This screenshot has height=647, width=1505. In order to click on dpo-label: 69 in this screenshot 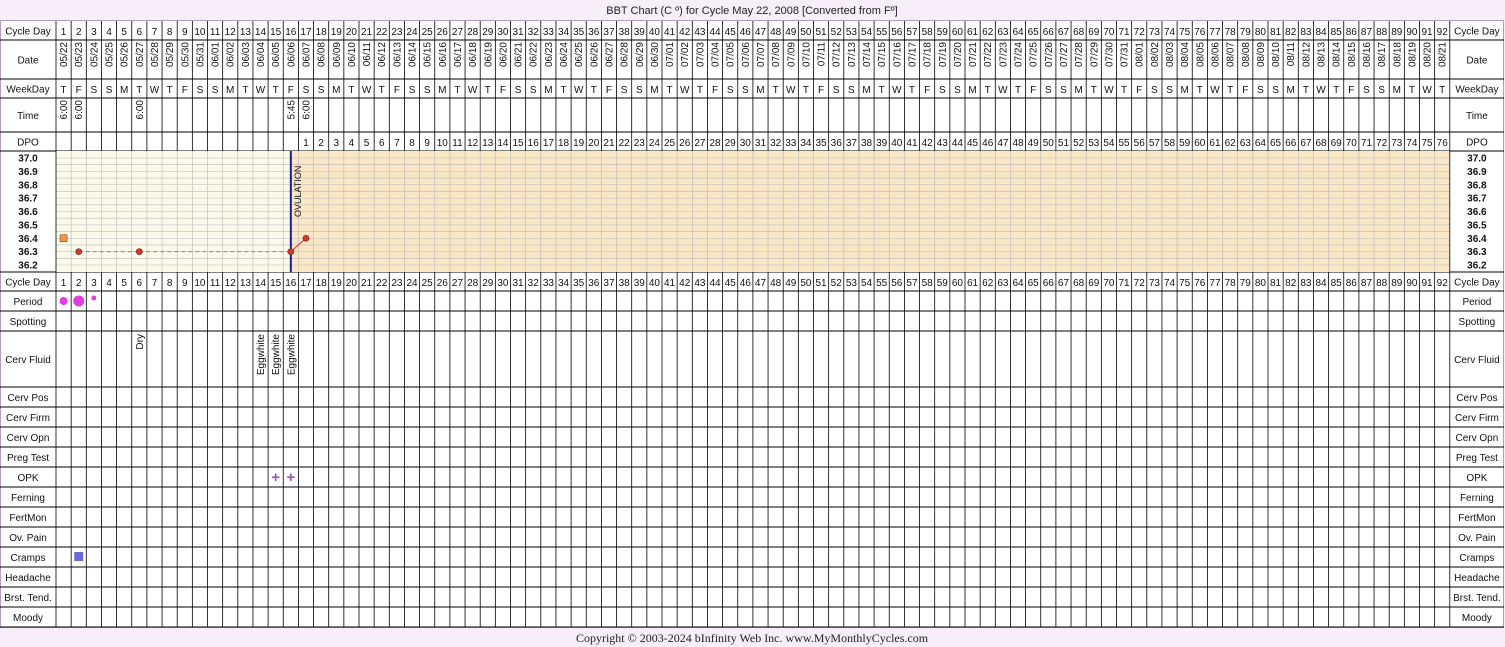, I will do `click(1337, 143)`.